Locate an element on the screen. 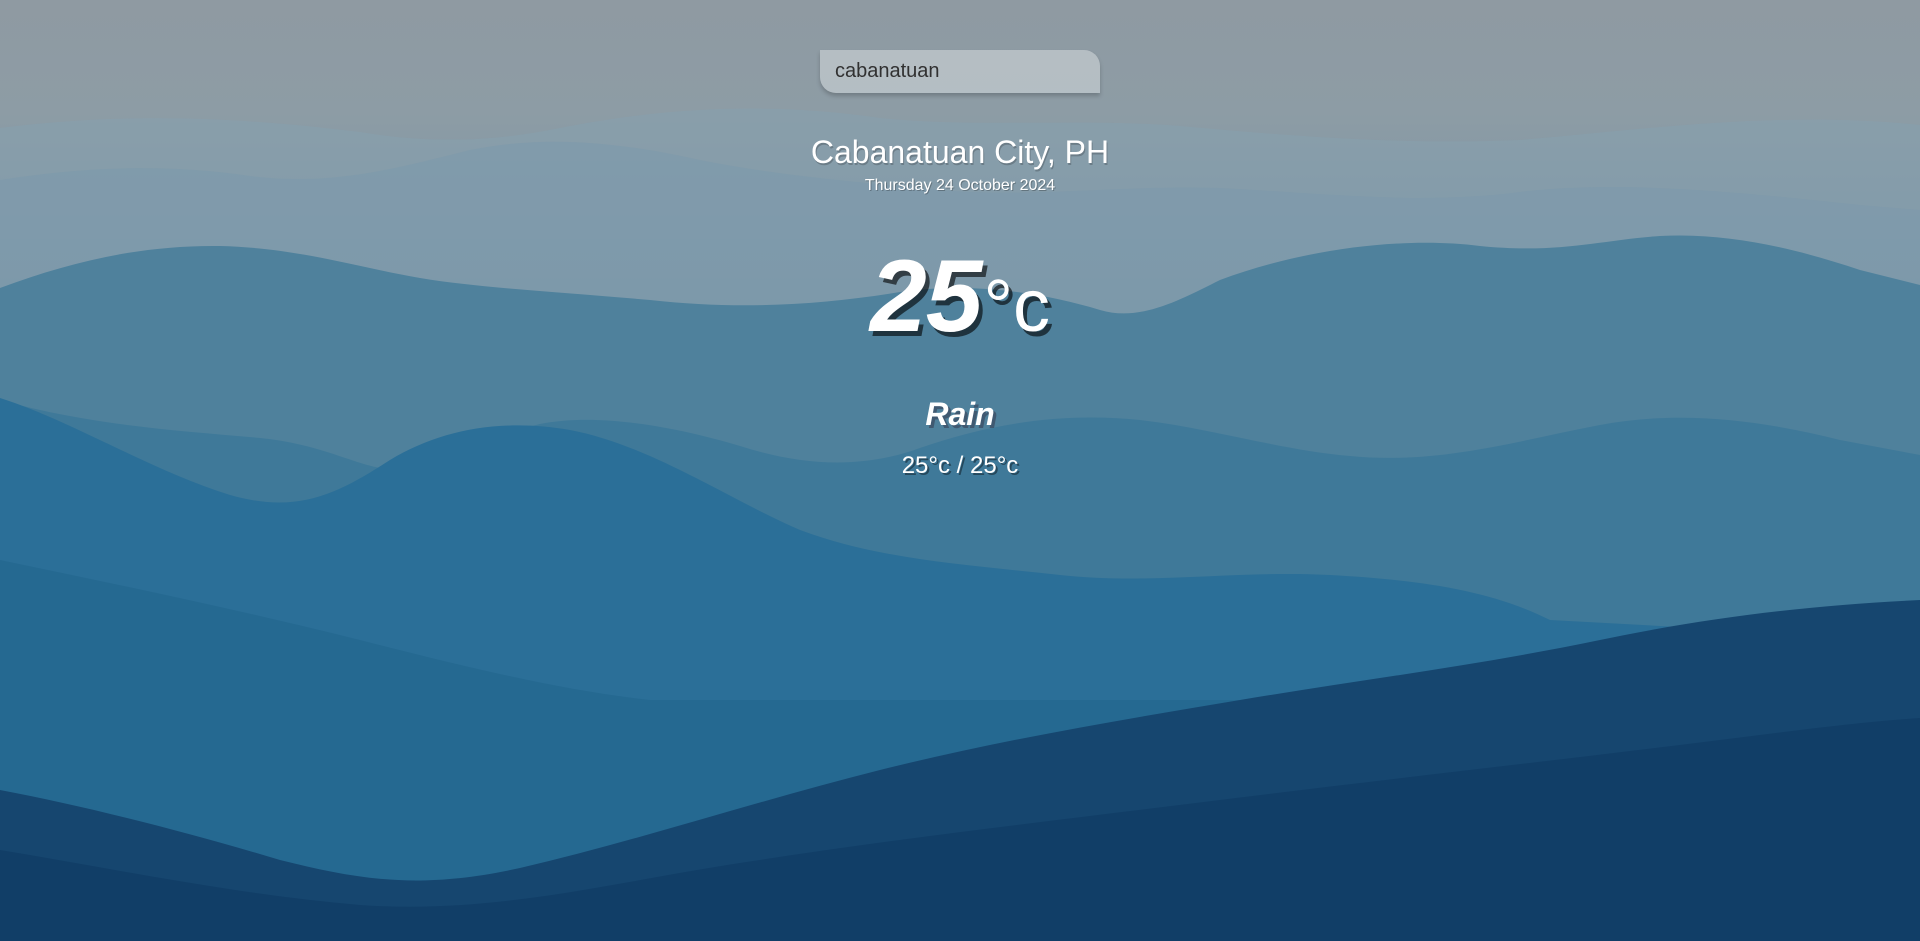 The image size is (1920, 941). location-city: Cabanatuan City, PH is located at coordinates (960, 152).